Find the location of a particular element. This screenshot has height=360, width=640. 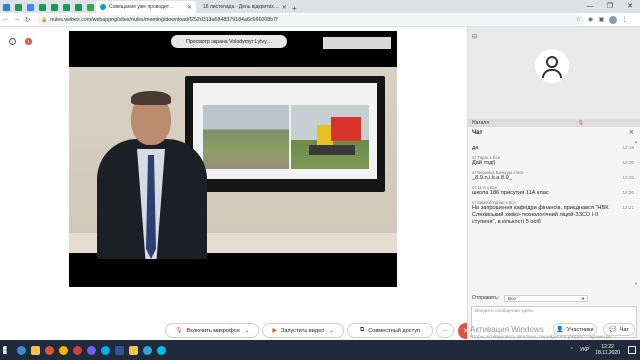

unmute-button: 🎙 Включить микрофон ⌄ is located at coordinates (212, 330).